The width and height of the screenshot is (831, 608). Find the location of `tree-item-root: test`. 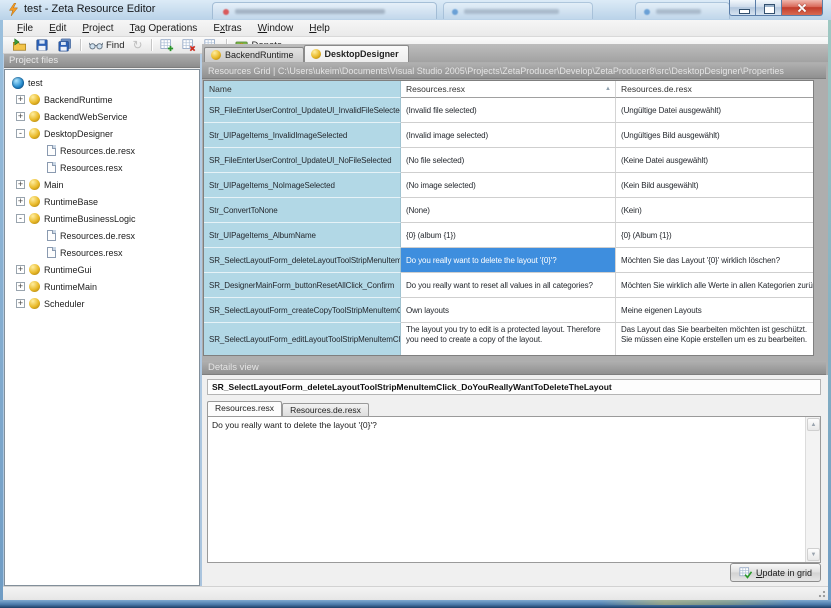

tree-item-root: test is located at coordinates (102, 82).